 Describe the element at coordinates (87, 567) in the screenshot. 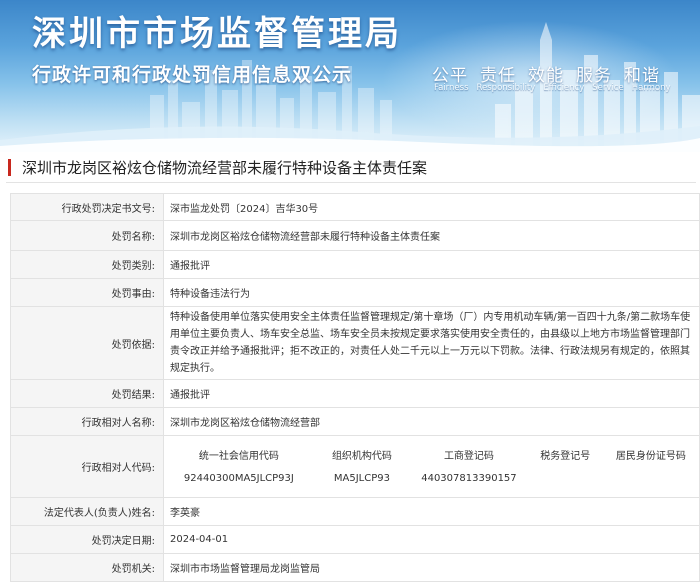

I see `authority-label: 处罚机关:` at that location.